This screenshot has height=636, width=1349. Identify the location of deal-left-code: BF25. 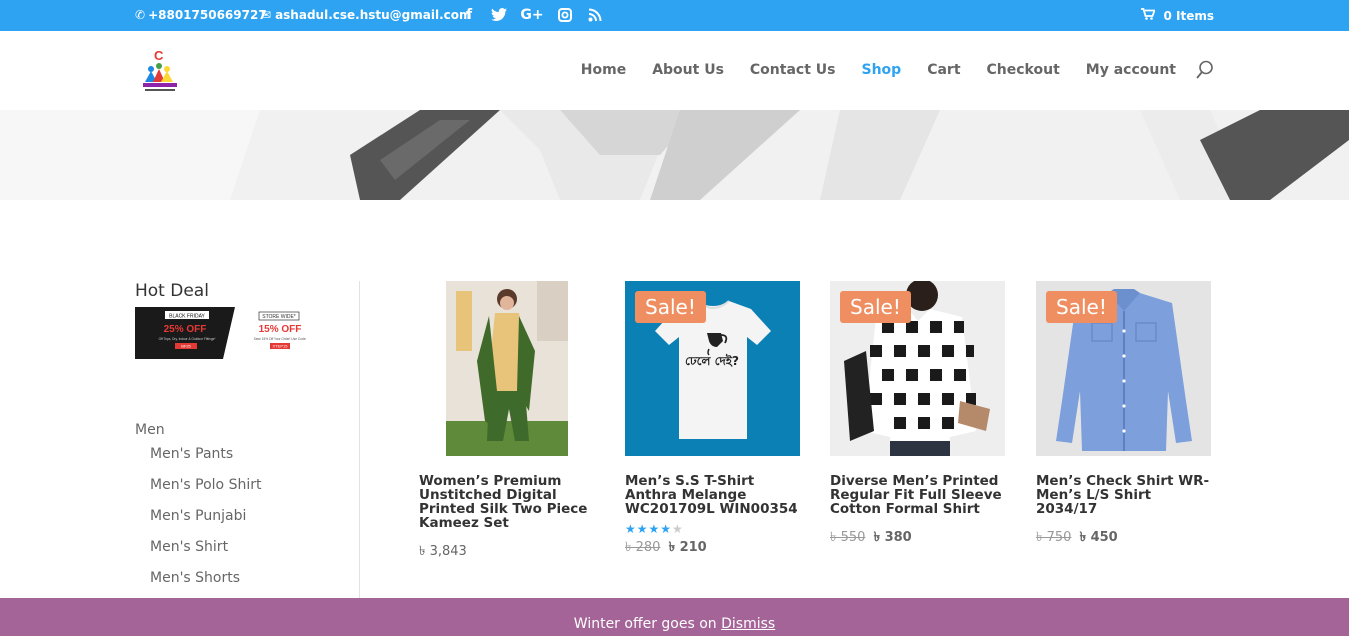
(186, 346).